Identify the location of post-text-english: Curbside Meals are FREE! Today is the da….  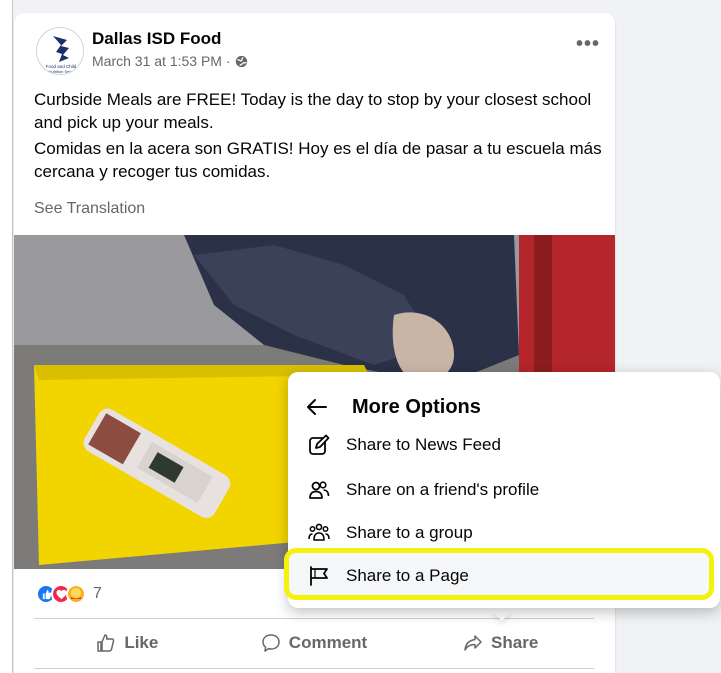
(313, 111).